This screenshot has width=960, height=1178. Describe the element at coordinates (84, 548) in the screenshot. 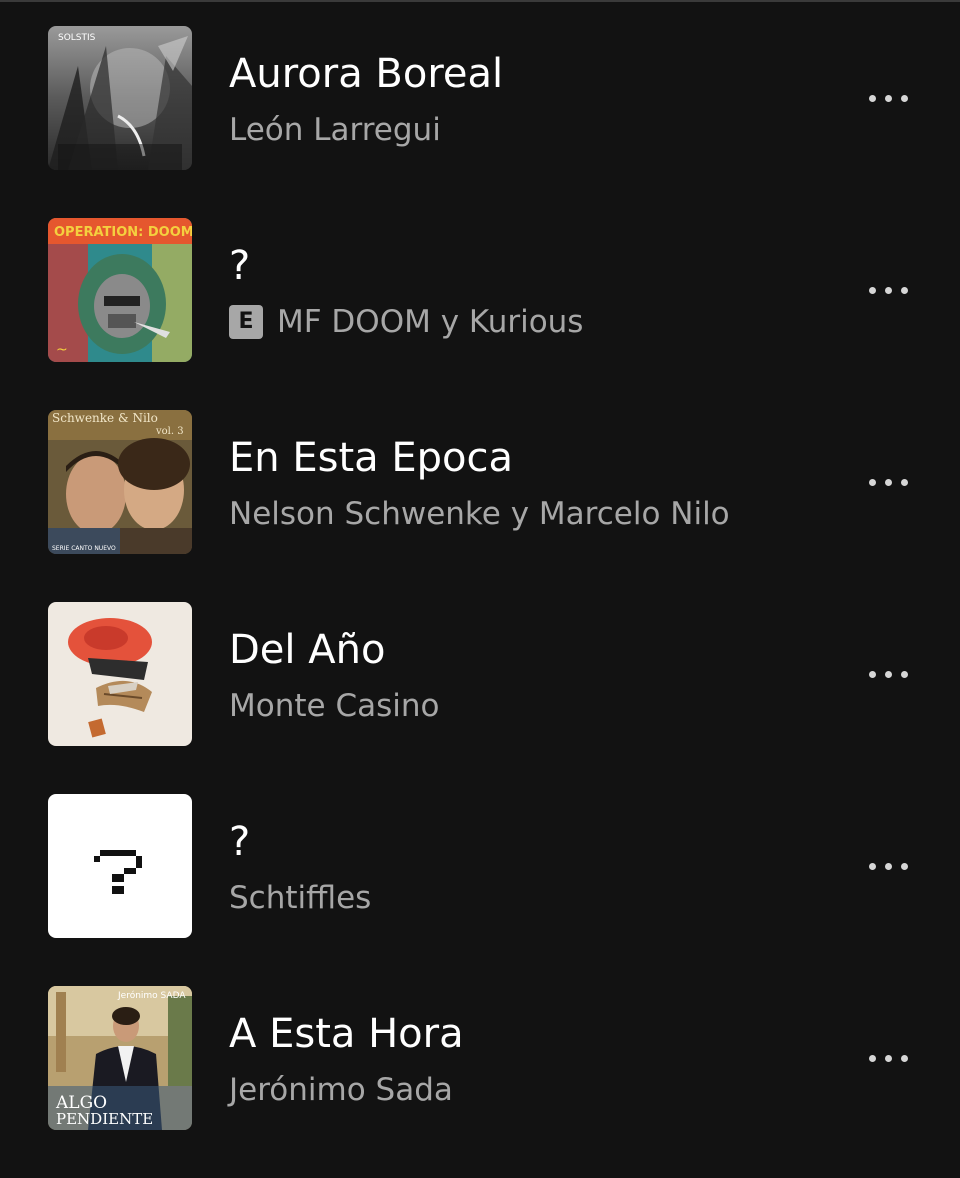

I see `svg-text: SERIE CANTO NUEVO` at that location.